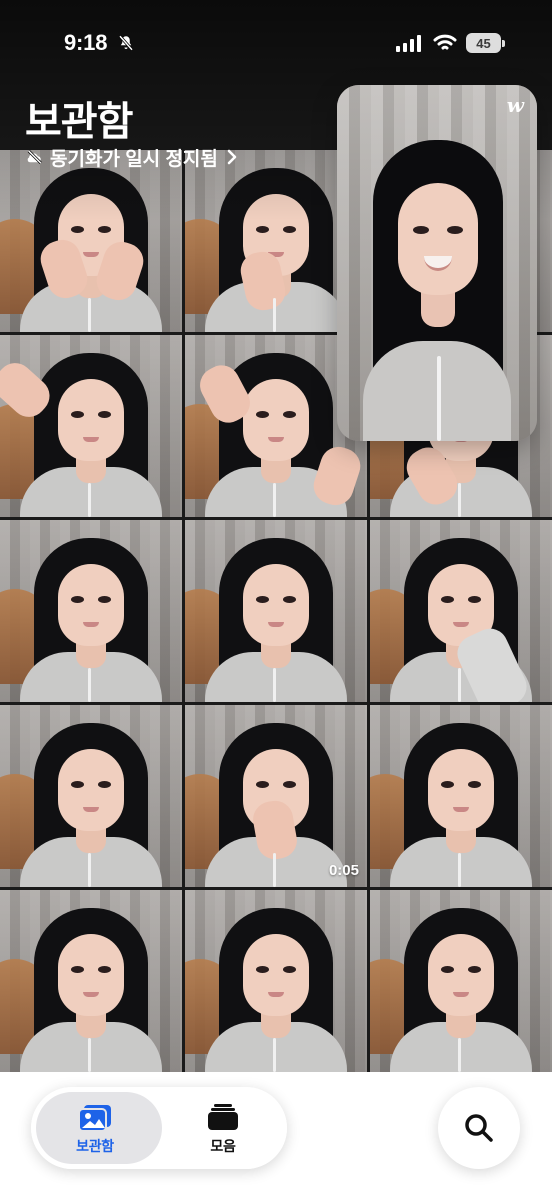 This screenshot has height=1200, width=552. Describe the element at coordinates (485, 43) in the screenshot. I see `battery-indicator: 45` at that location.